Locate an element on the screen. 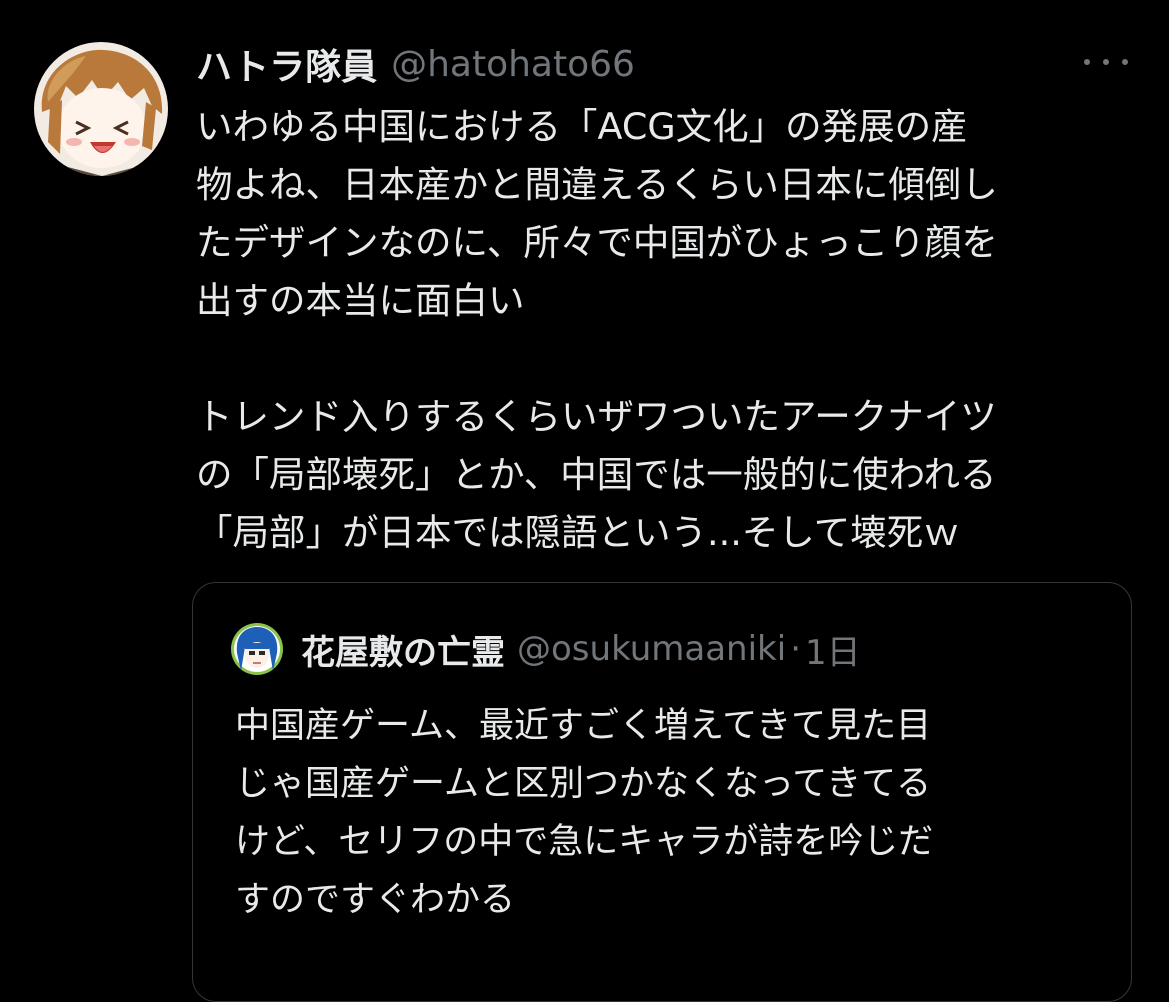 This screenshot has height=1002, width=1169. tweet-text-line: たデザインなのに、所々で中国がひょっこり顔を is located at coordinates (597, 242).